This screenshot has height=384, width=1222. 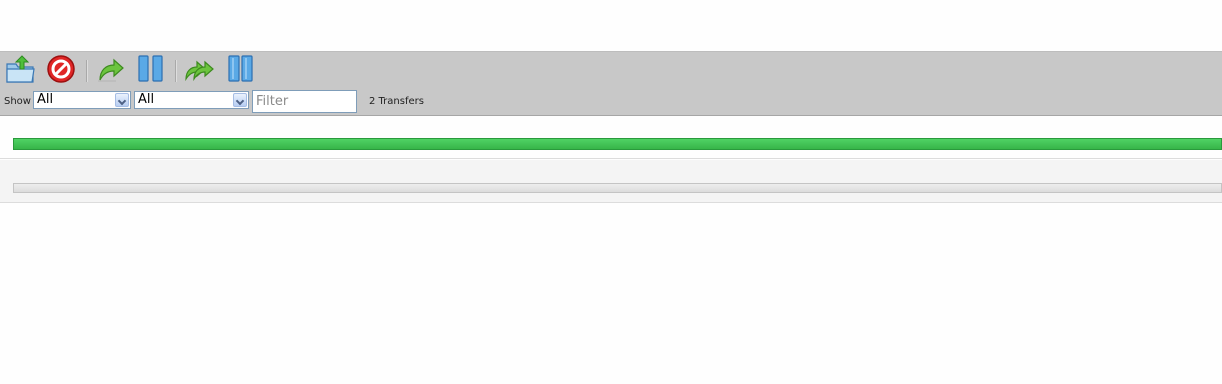 I want to click on status-filter-value: All, so click(x=45, y=99).